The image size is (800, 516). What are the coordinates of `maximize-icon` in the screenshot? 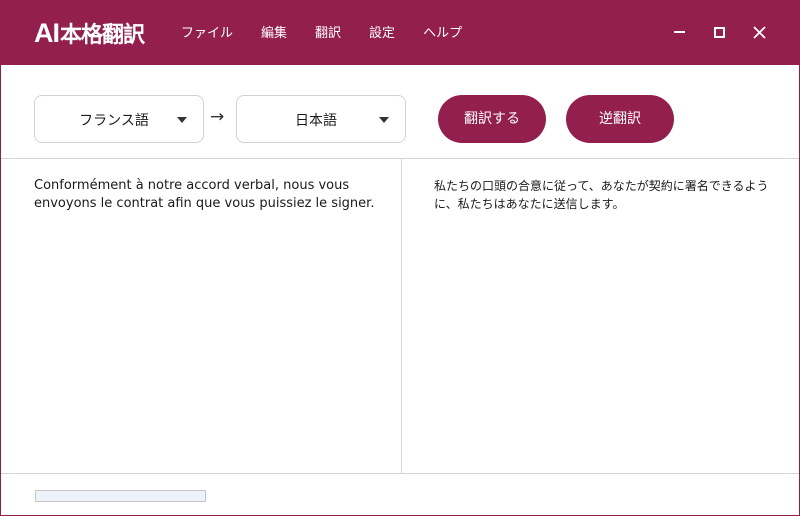 It's located at (719, 32).